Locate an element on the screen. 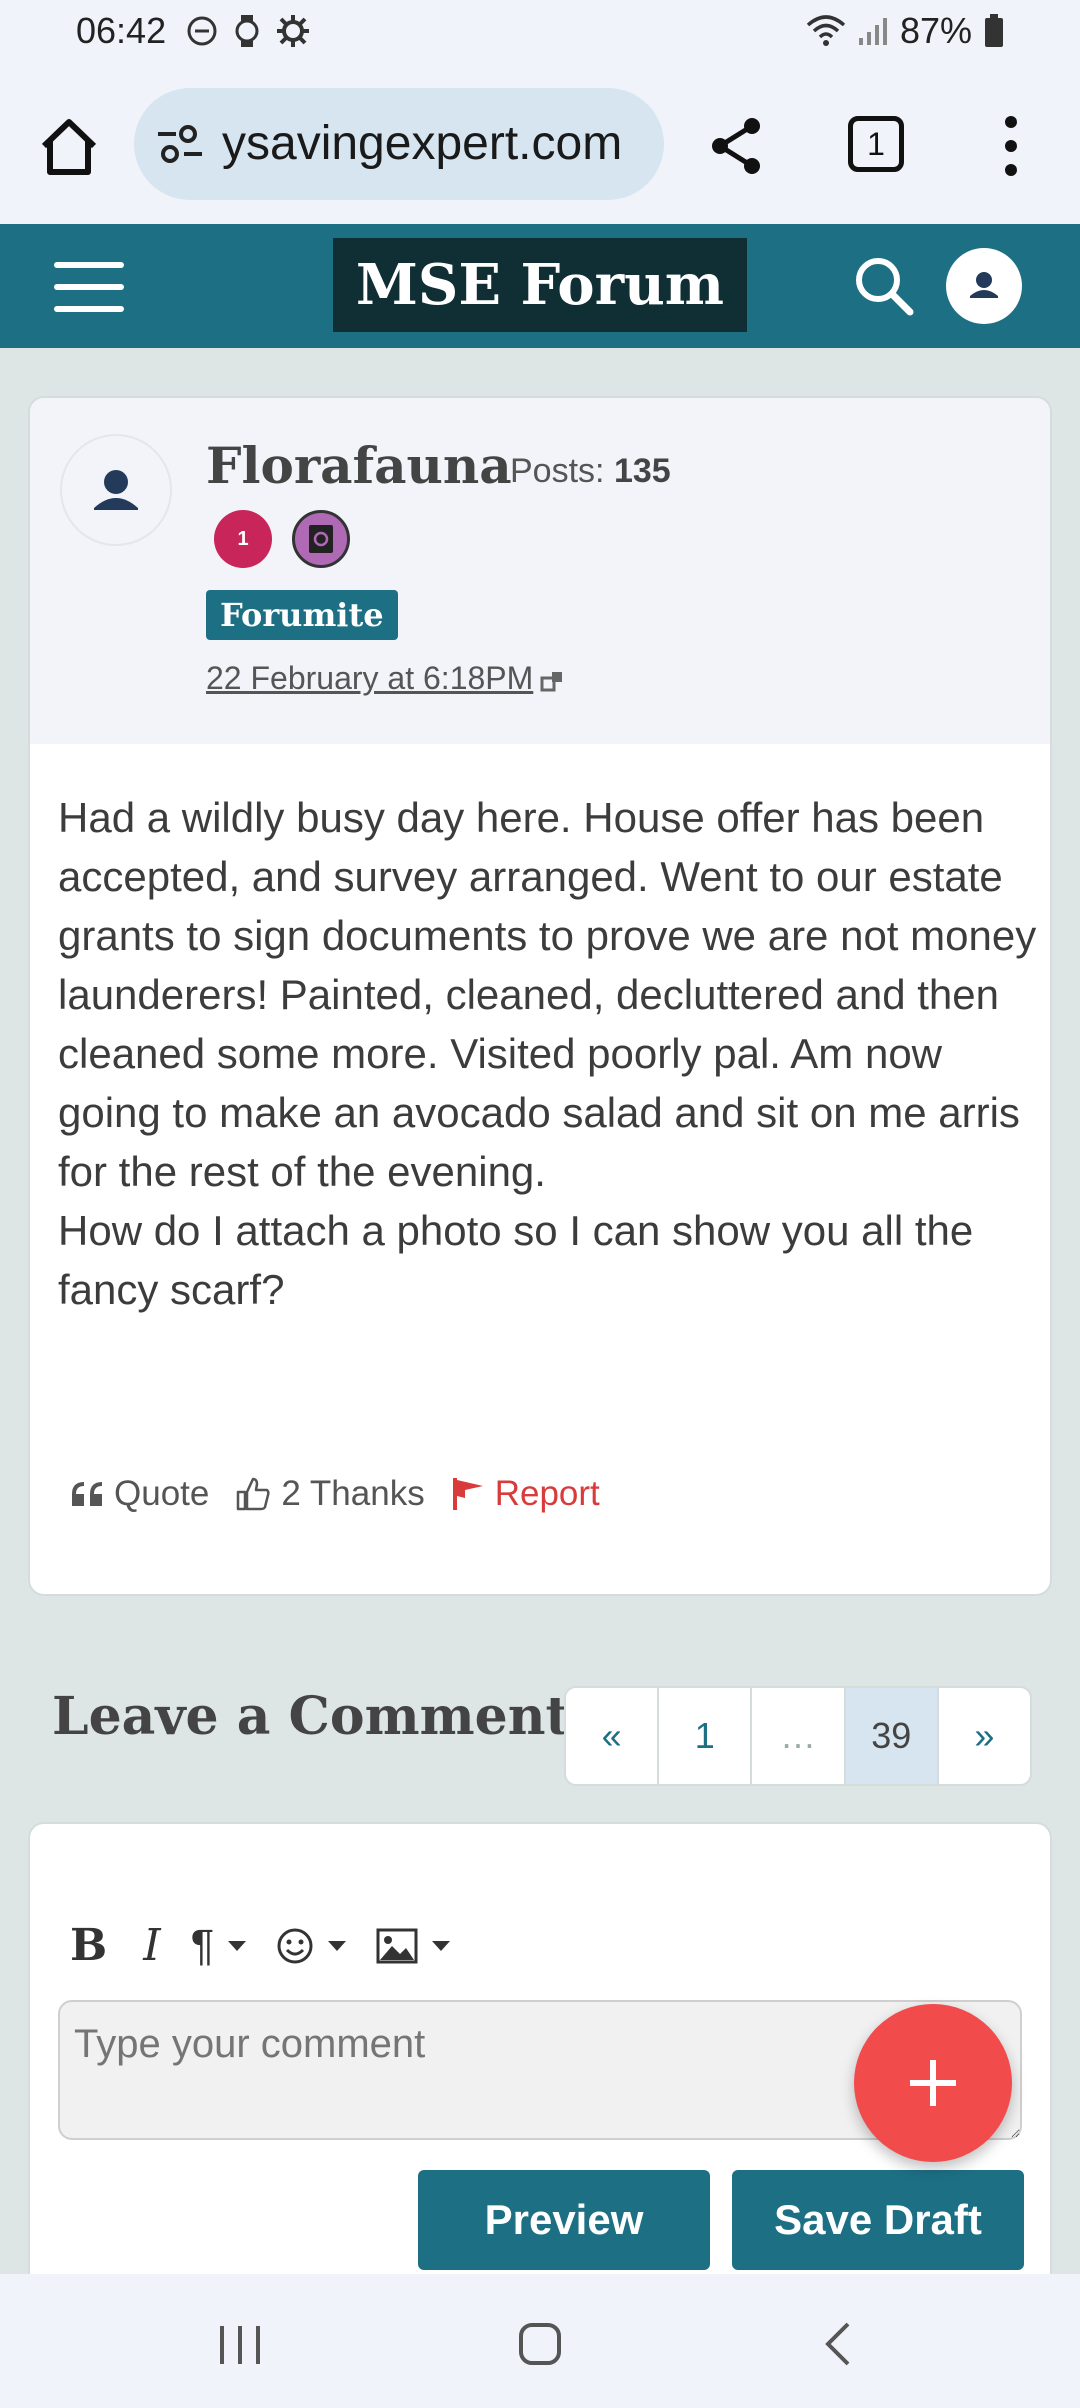  preview-button: Preview is located at coordinates (564, 2220).